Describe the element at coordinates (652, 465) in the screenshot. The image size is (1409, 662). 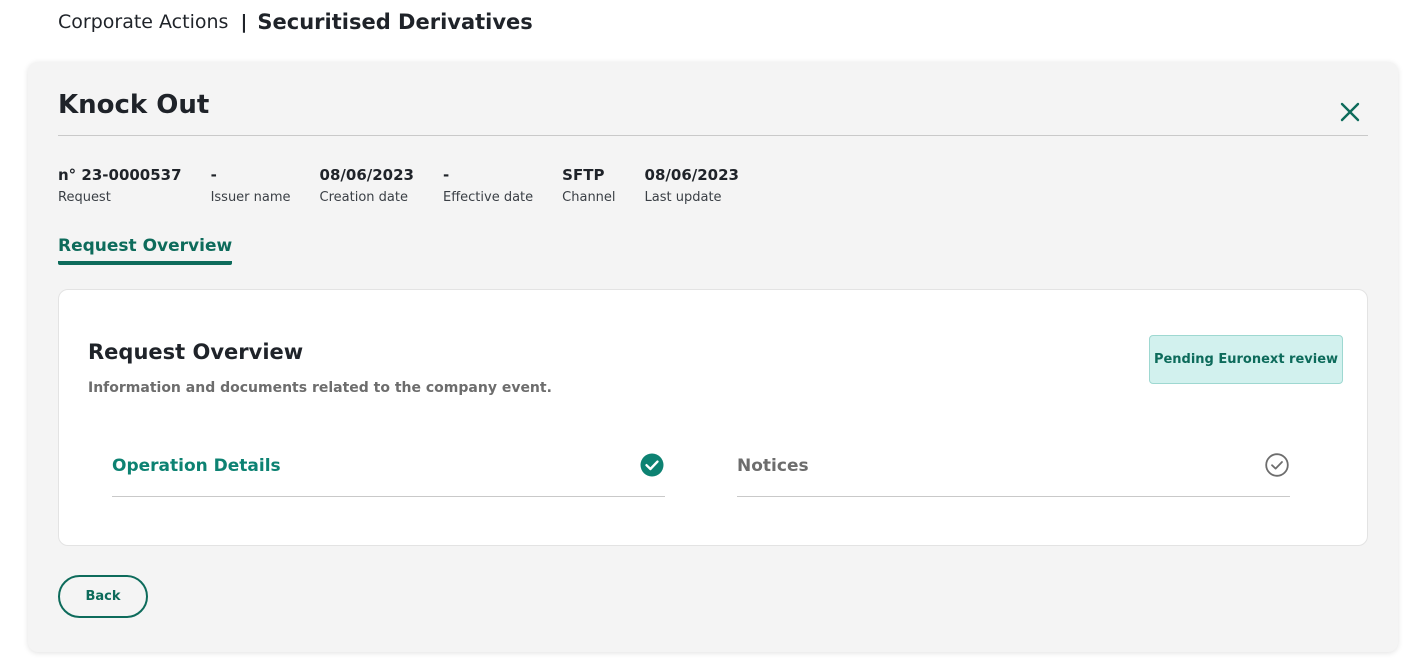
I see `check-circle-filled-icon` at that location.